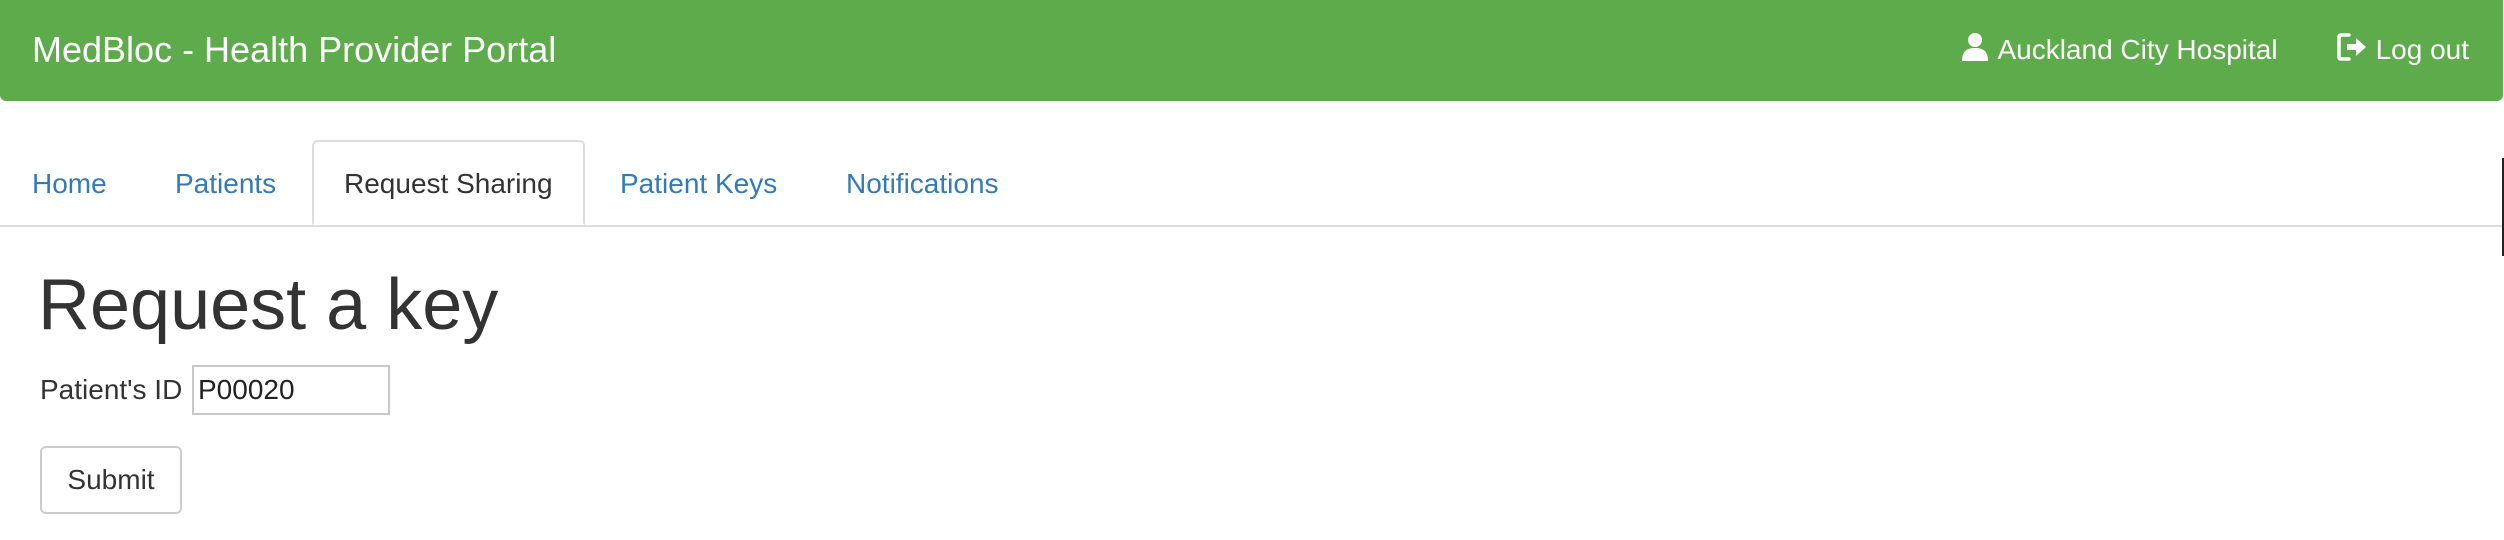 The height and width of the screenshot is (540, 2504). What do you see at coordinates (69, 182) in the screenshot?
I see `tab-home: Home` at bounding box center [69, 182].